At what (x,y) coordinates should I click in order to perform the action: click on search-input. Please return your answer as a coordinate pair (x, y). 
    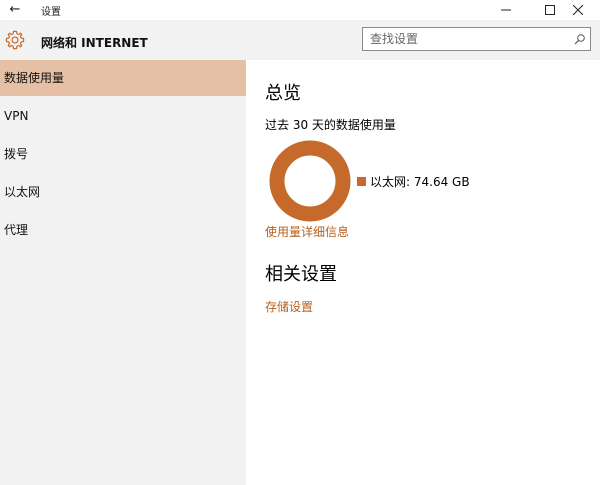
    Looking at the image, I should click on (466, 39).